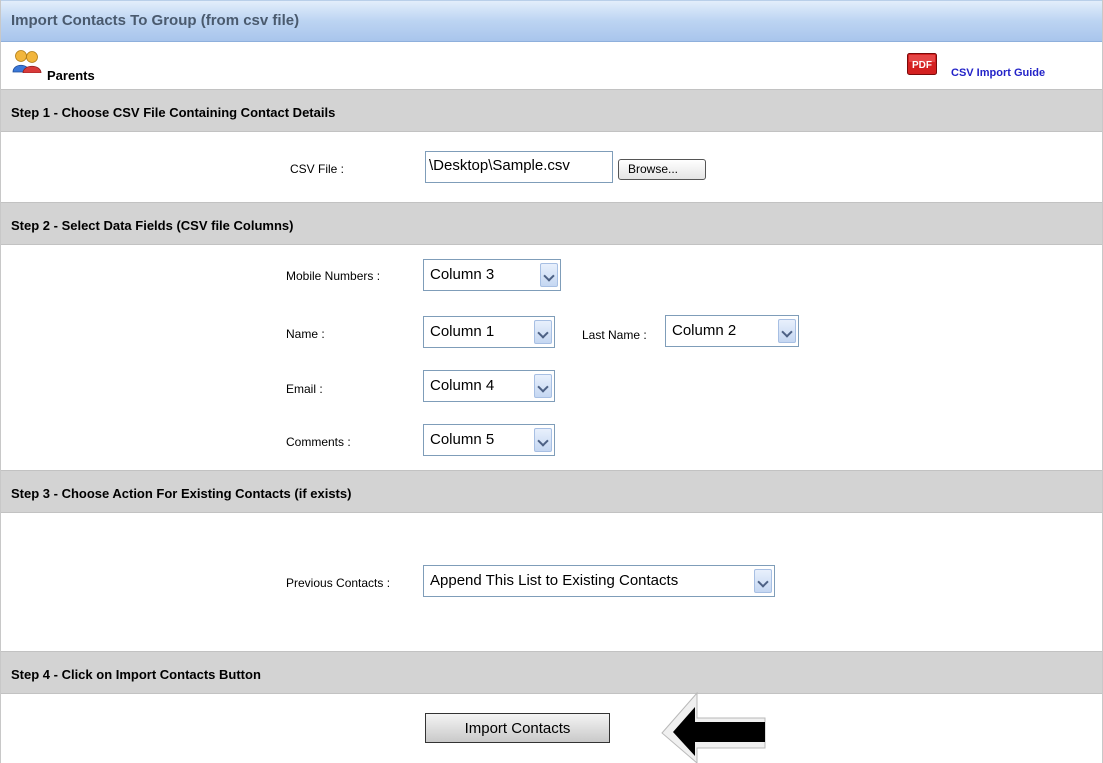 The height and width of the screenshot is (763, 1103). I want to click on pdf-icon-text: PDF, so click(922, 65).